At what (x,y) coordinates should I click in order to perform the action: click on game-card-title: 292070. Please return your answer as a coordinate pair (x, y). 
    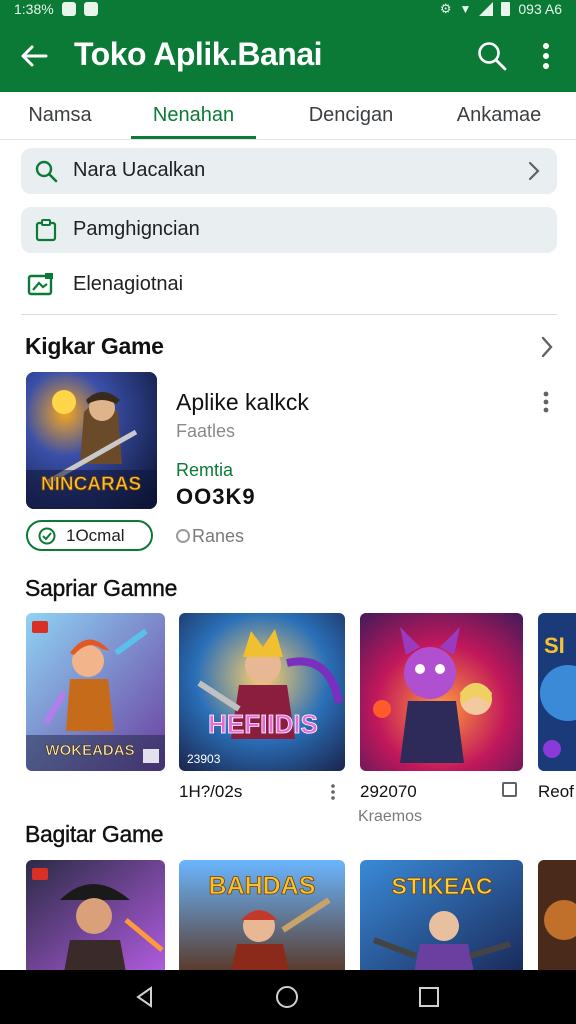
    Looking at the image, I should click on (388, 792).